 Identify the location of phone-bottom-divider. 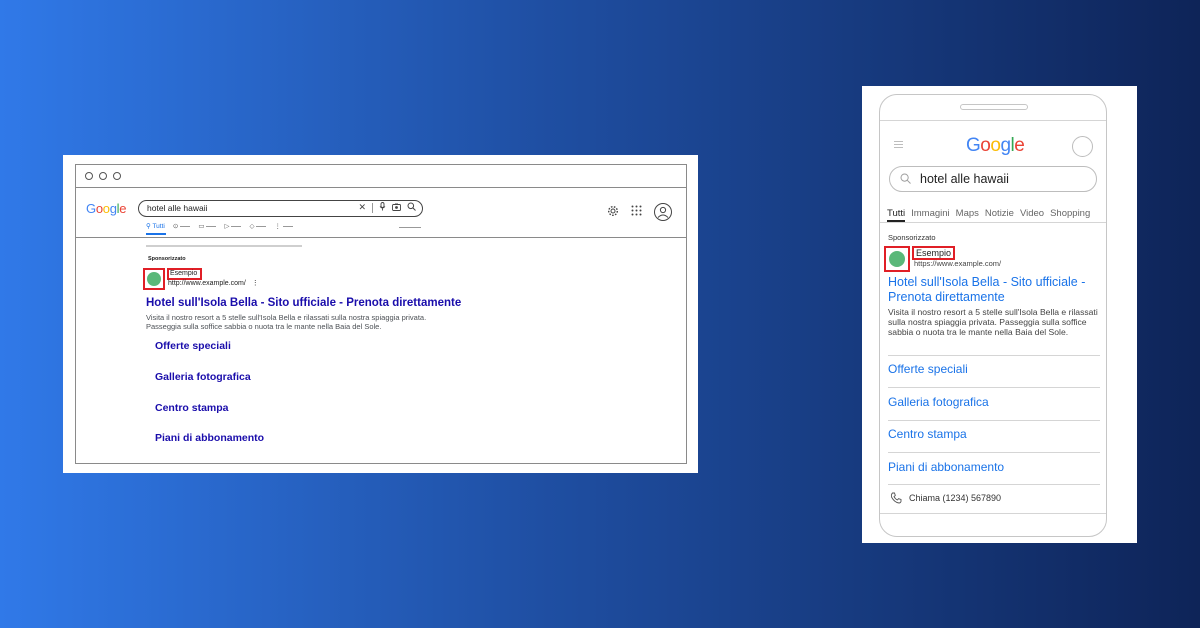
(993, 513).